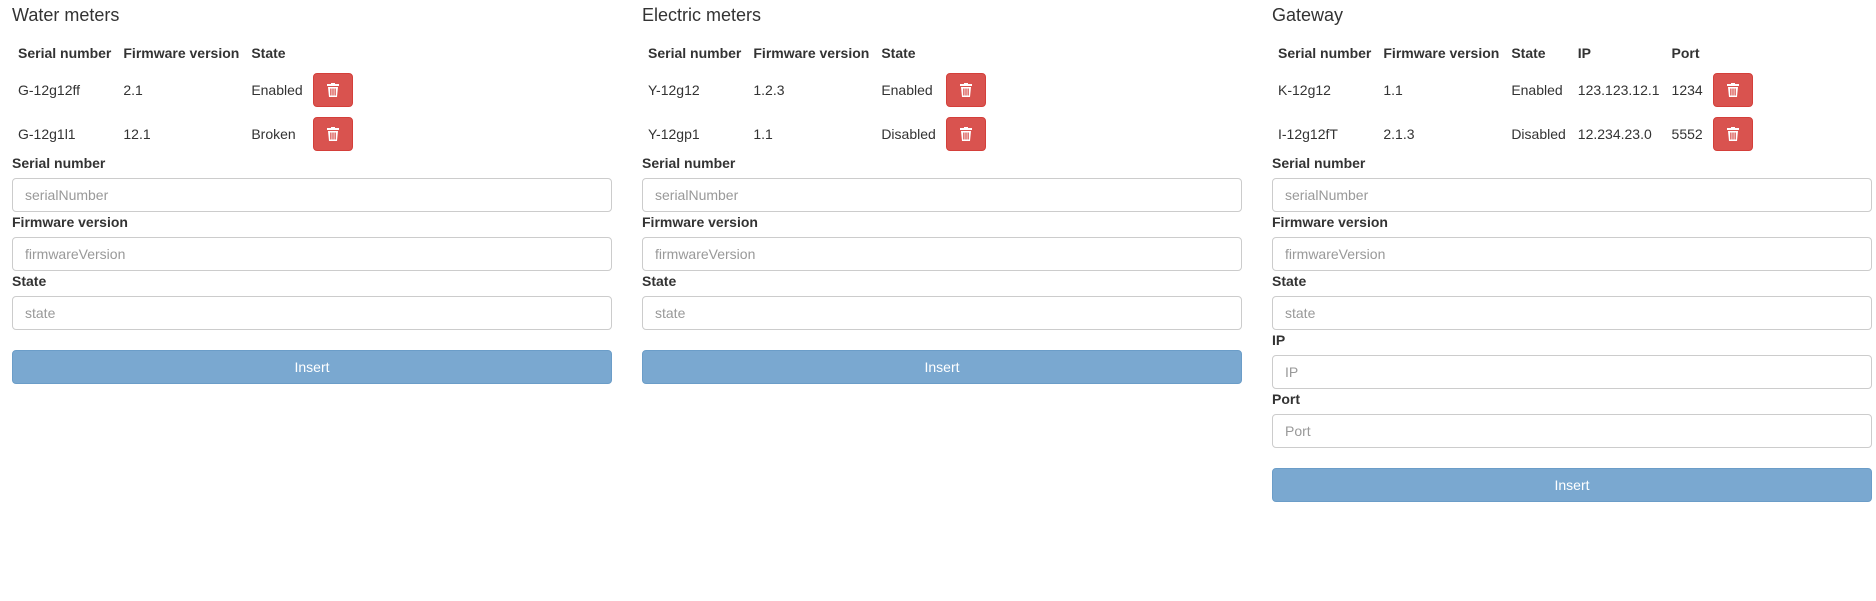 The height and width of the screenshot is (601, 1876). Describe the element at coordinates (1687, 134) in the screenshot. I see `cell-port: 5552` at that location.